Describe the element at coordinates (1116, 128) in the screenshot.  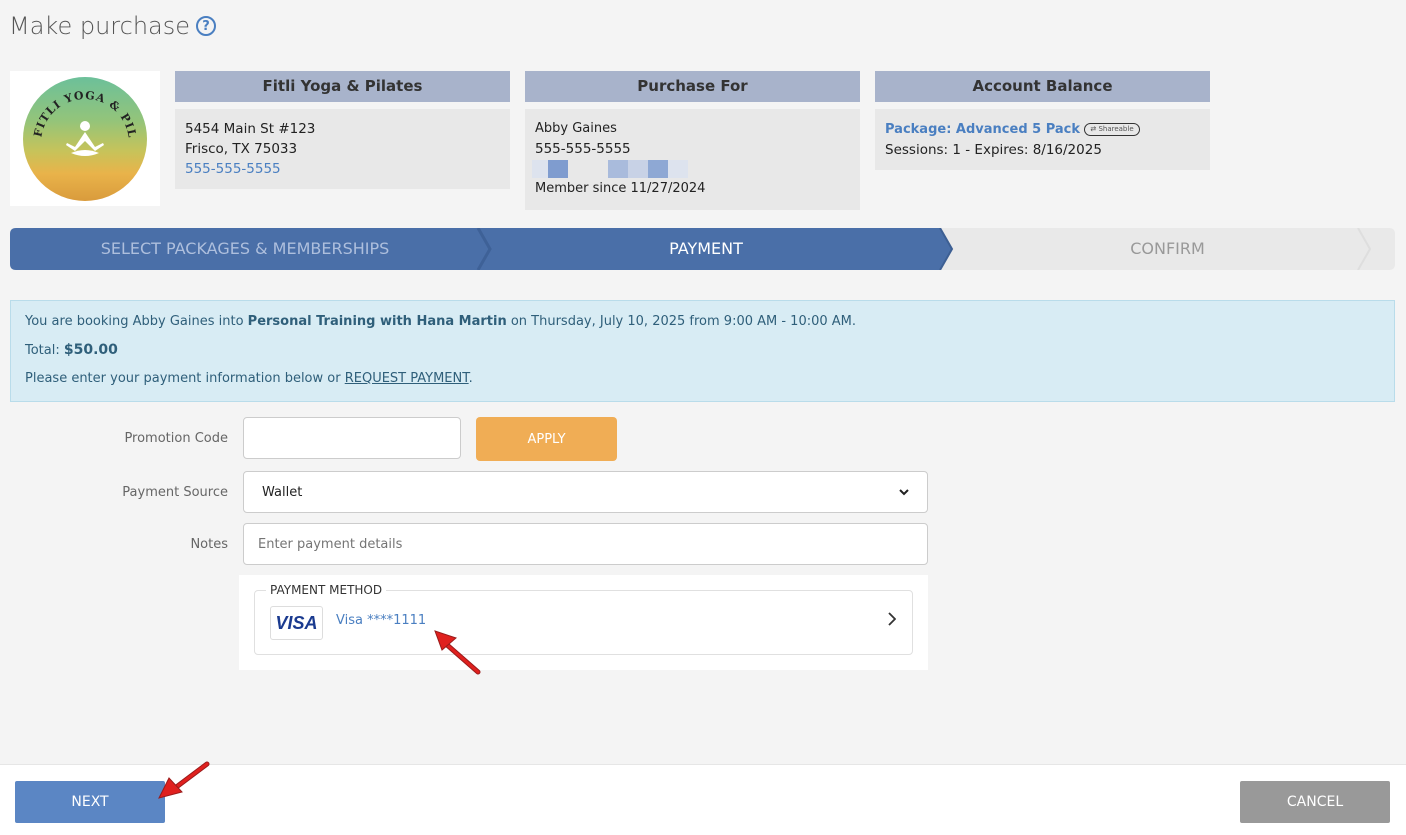
I see `shareable-label: Shareable` at that location.